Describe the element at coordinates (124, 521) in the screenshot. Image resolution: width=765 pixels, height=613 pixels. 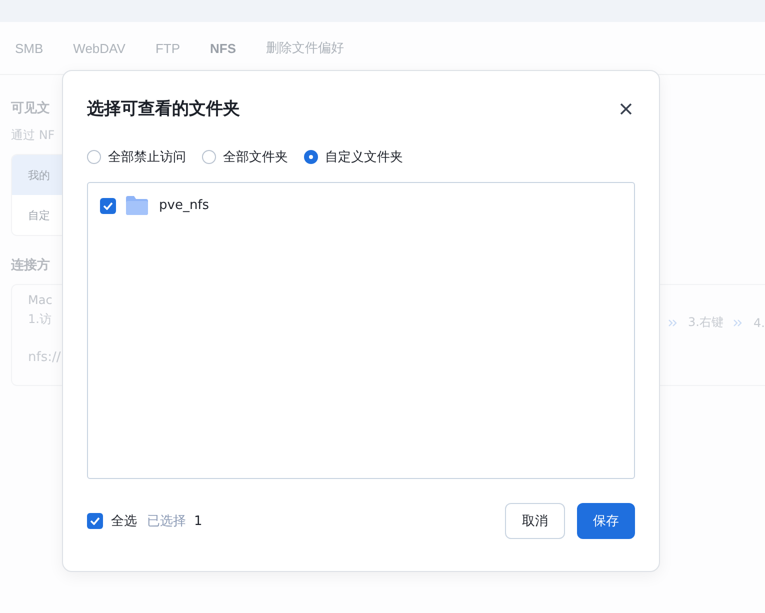
I see `select-all-label: 全选` at that location.